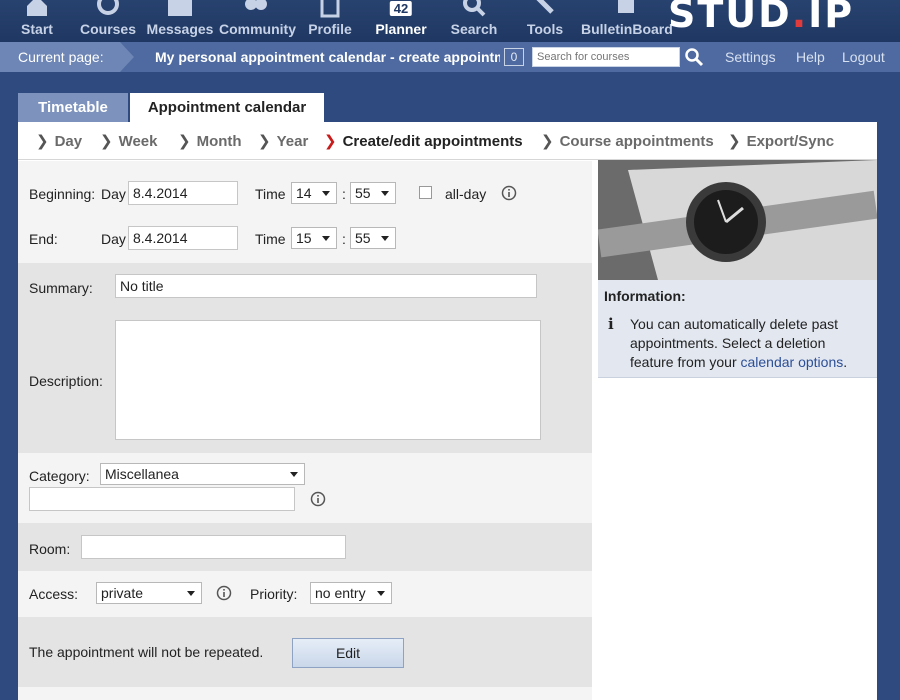 The height and width of the screenshot is (700, 900). I want to click on nav-tools: Tools, so click(545, 21).